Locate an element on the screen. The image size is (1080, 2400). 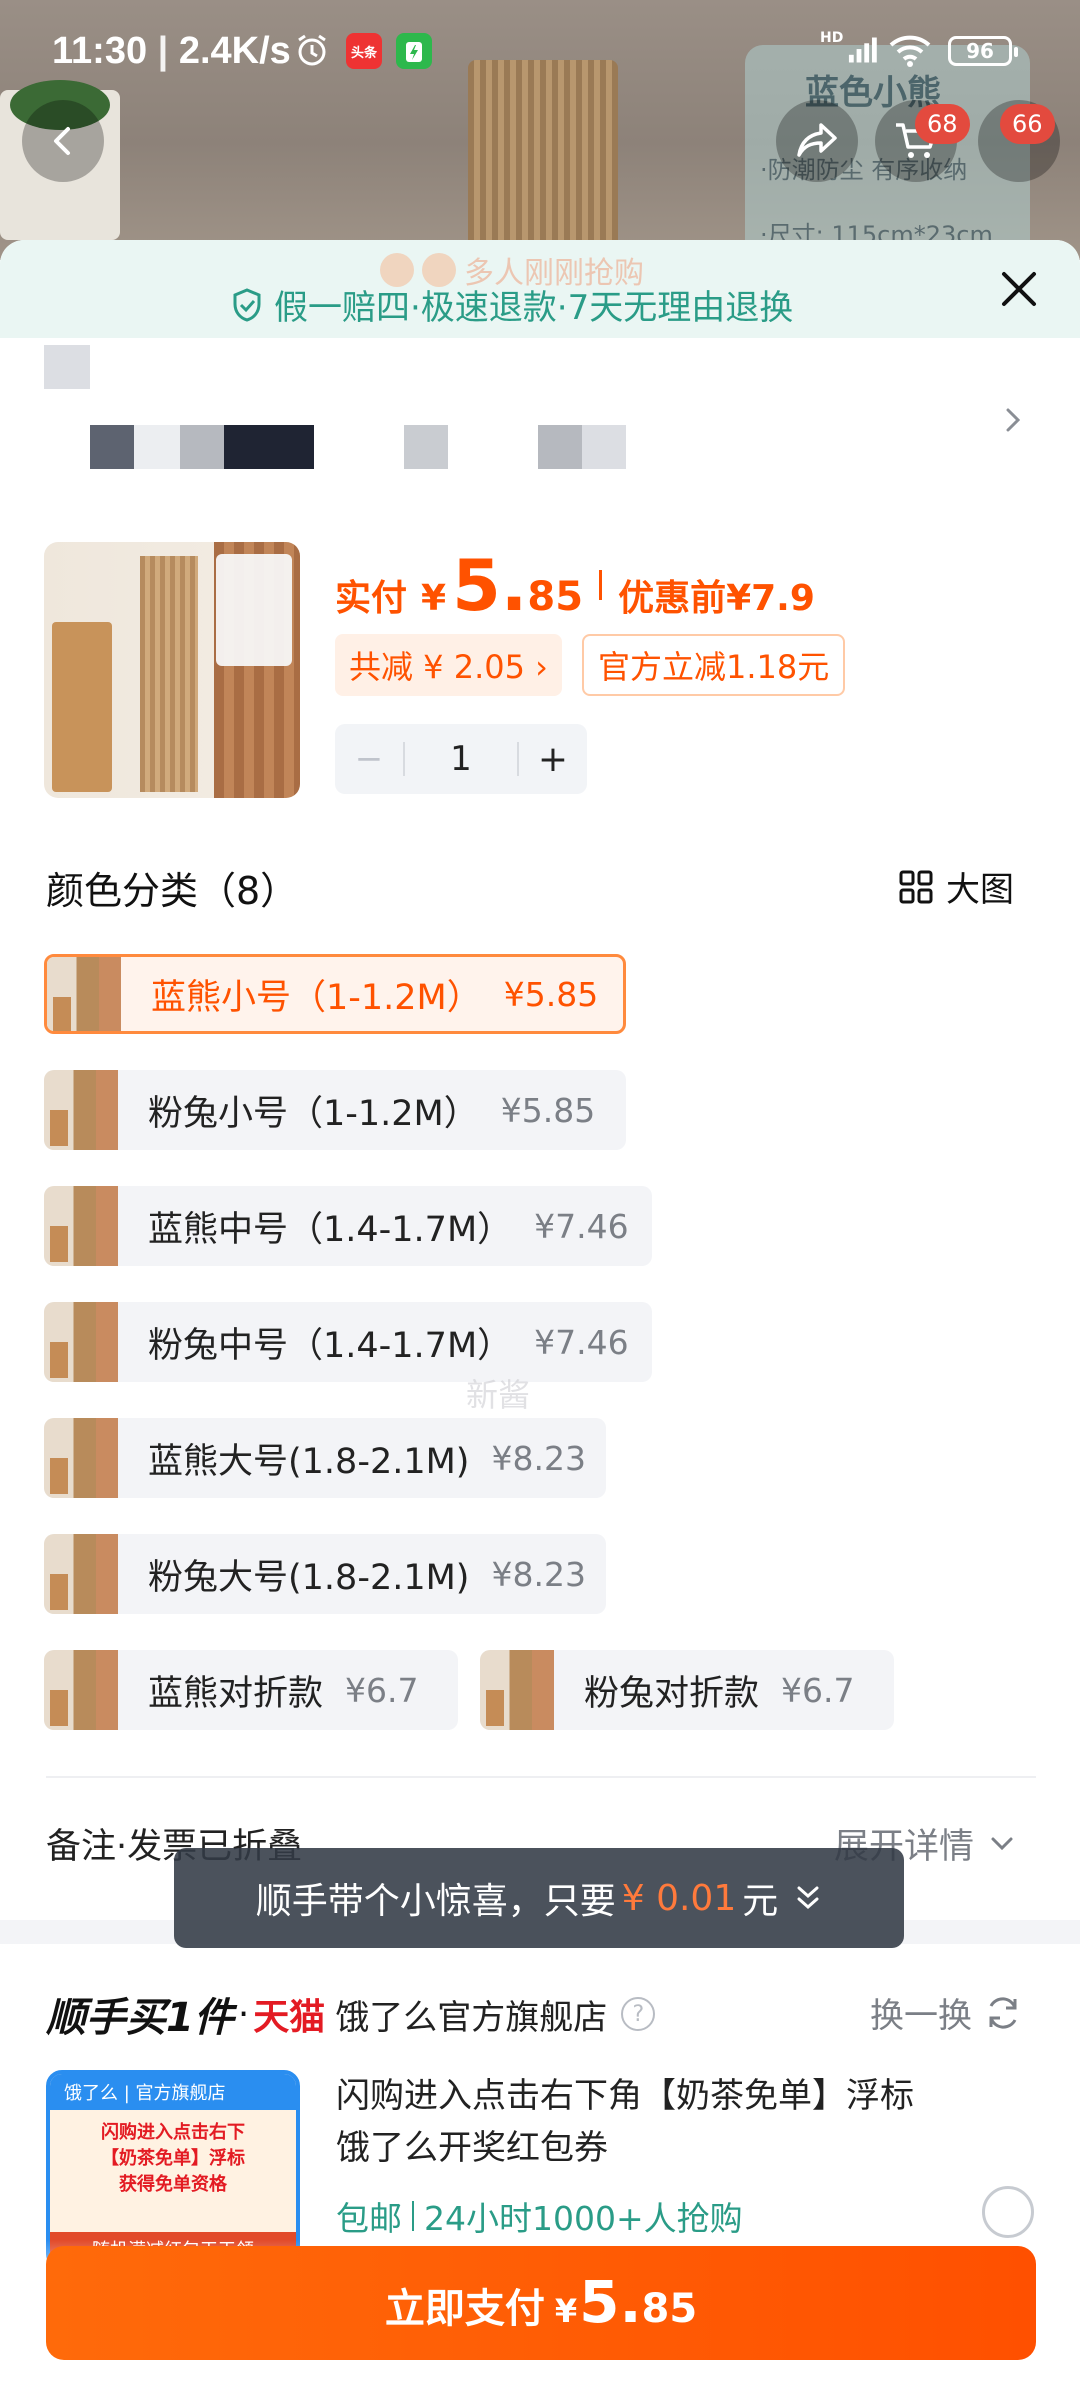
pay-label: 立即支付 is located at coordinates (464, 2309).